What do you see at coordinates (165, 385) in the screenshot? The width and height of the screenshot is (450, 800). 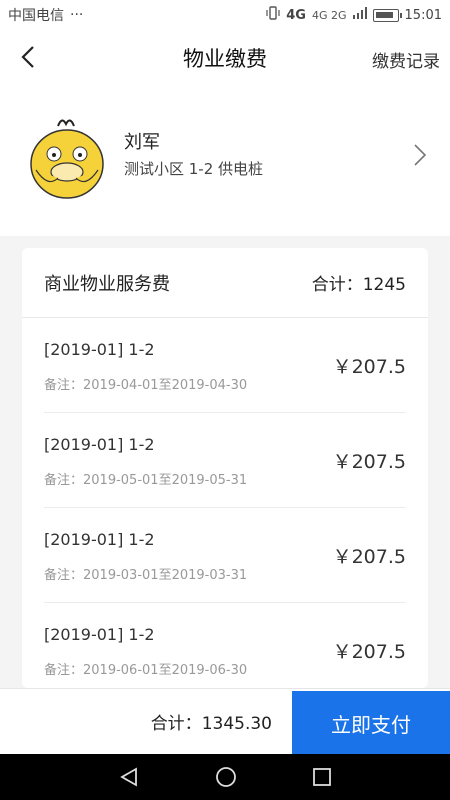 I see `bill-item-note-value: 2019-04-01至2019-04-30` at bounding box center [165, 385].